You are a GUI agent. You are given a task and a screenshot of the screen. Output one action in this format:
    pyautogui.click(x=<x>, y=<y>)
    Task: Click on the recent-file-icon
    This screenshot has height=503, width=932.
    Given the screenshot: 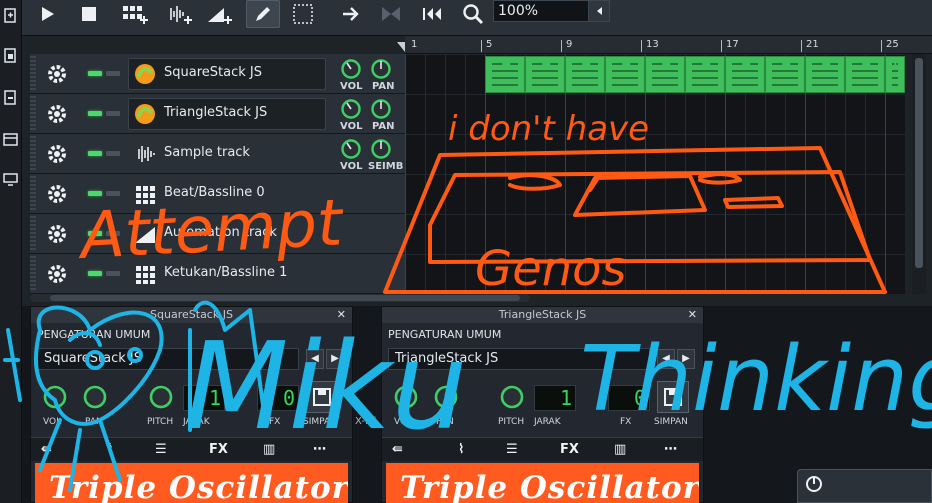 What is the action you would take?
    pyautogui.click(x=10, y=97)
    